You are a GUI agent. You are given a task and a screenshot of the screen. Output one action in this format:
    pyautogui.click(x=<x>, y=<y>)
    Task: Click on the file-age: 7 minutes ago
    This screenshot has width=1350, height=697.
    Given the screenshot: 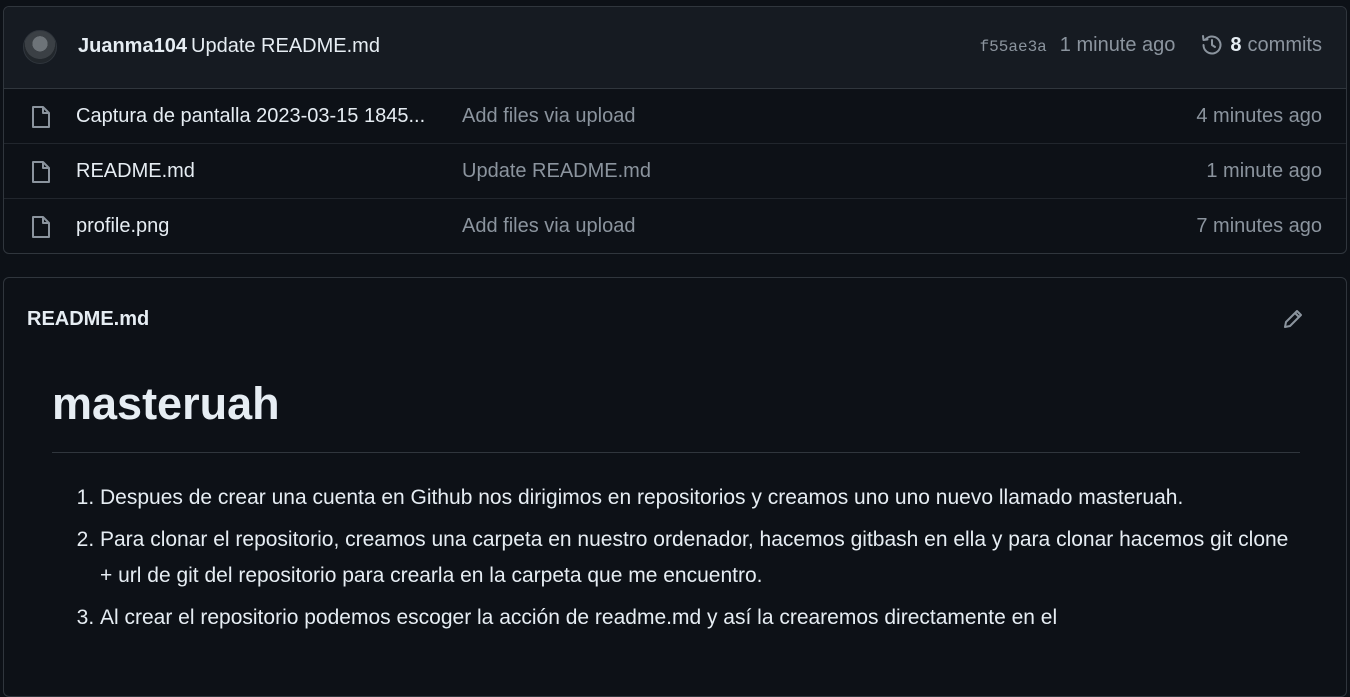 What is the action you would take?
    pyautogui.click(x=1259, y=226)
    